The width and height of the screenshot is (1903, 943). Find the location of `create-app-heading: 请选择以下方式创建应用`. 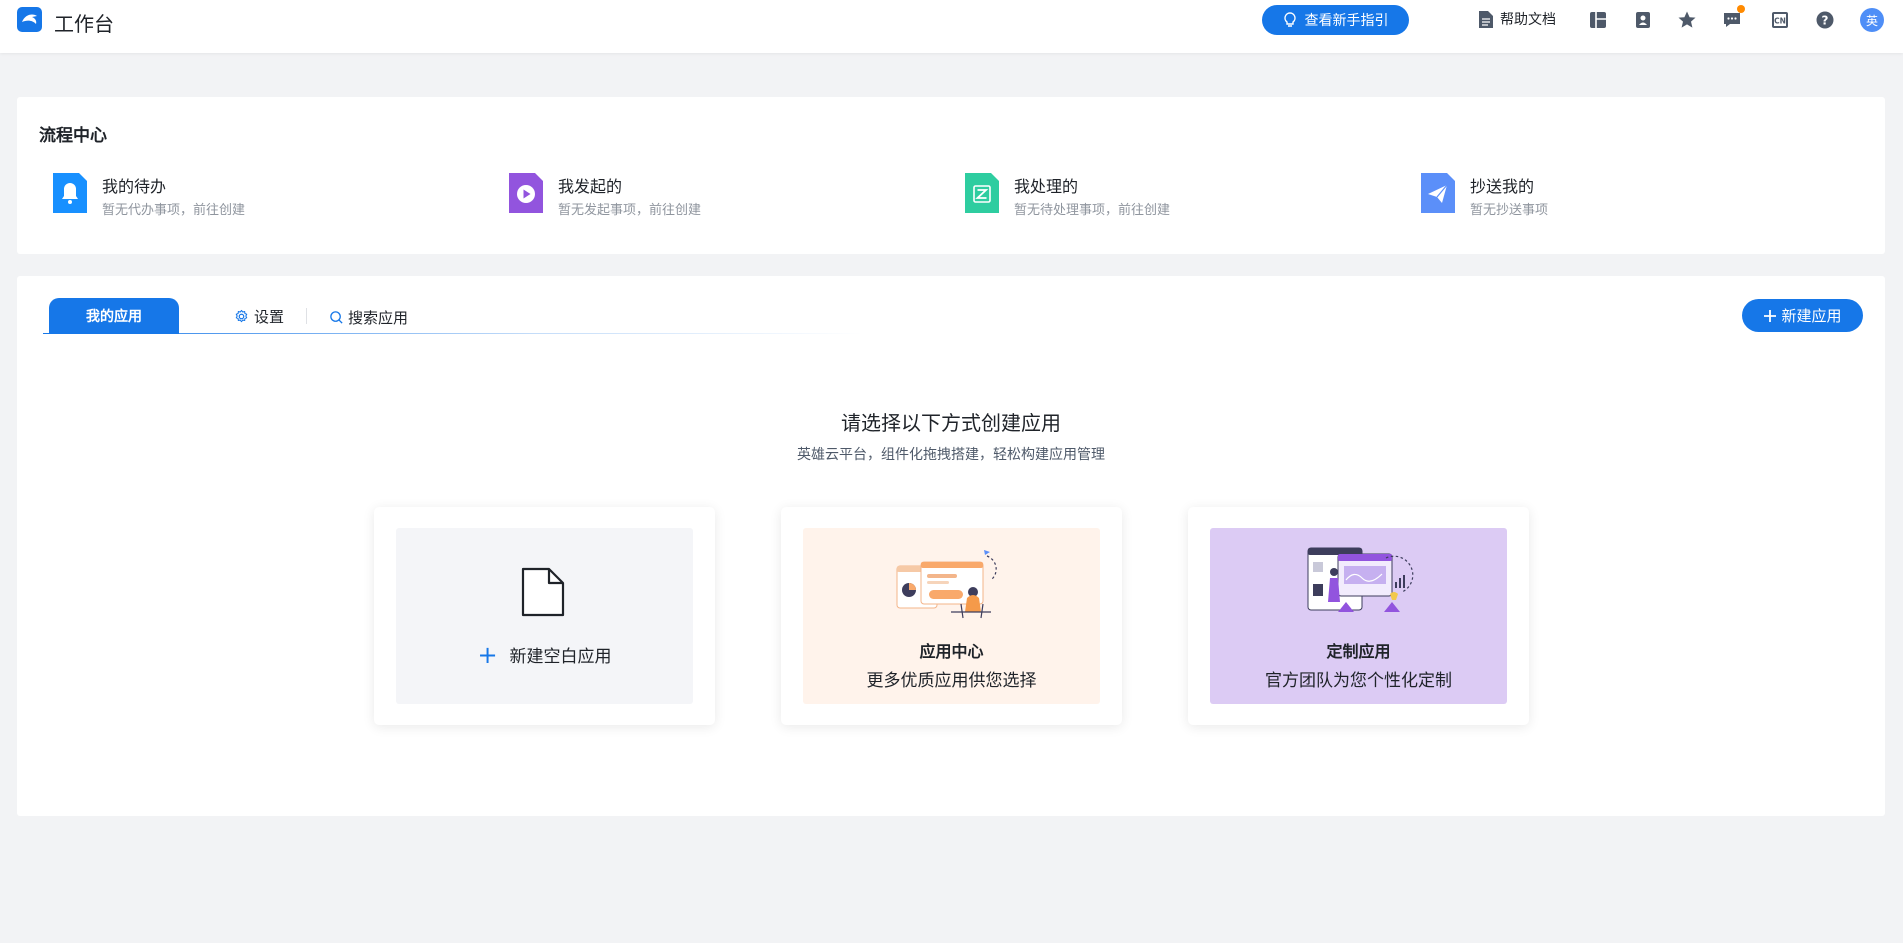

create-app-heading: 请选择以下方式创建应用 is located at coordinates (951, 423).